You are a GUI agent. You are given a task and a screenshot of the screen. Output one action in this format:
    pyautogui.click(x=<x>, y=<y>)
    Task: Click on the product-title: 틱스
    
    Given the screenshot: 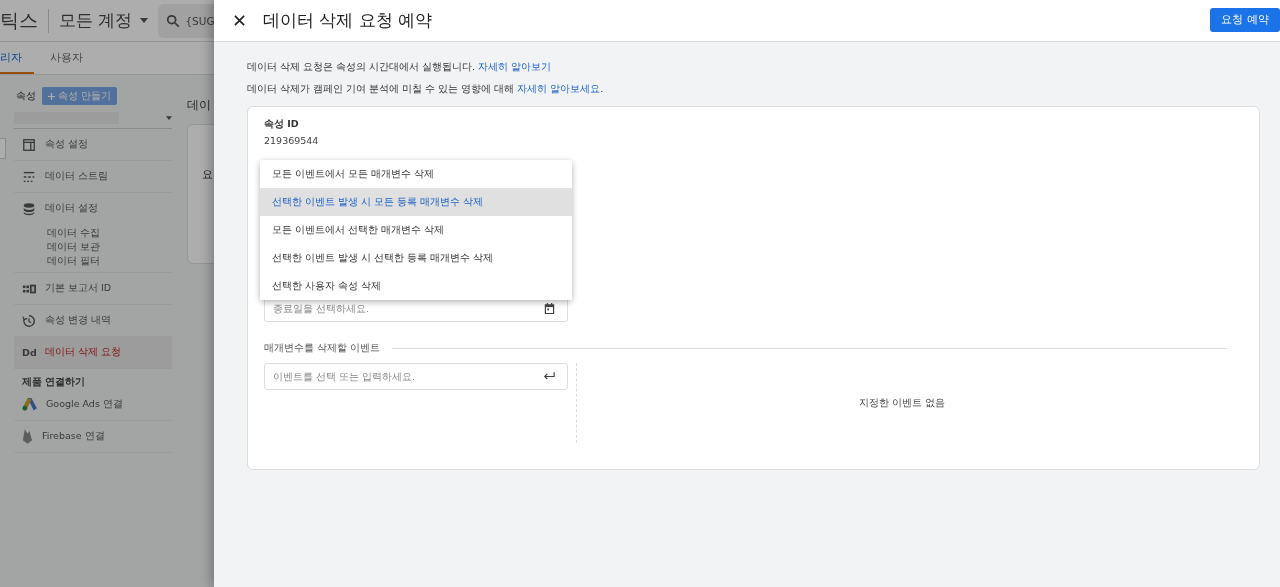 What is the action you would take?
    pyautogui.click(x=19, y=20)
    